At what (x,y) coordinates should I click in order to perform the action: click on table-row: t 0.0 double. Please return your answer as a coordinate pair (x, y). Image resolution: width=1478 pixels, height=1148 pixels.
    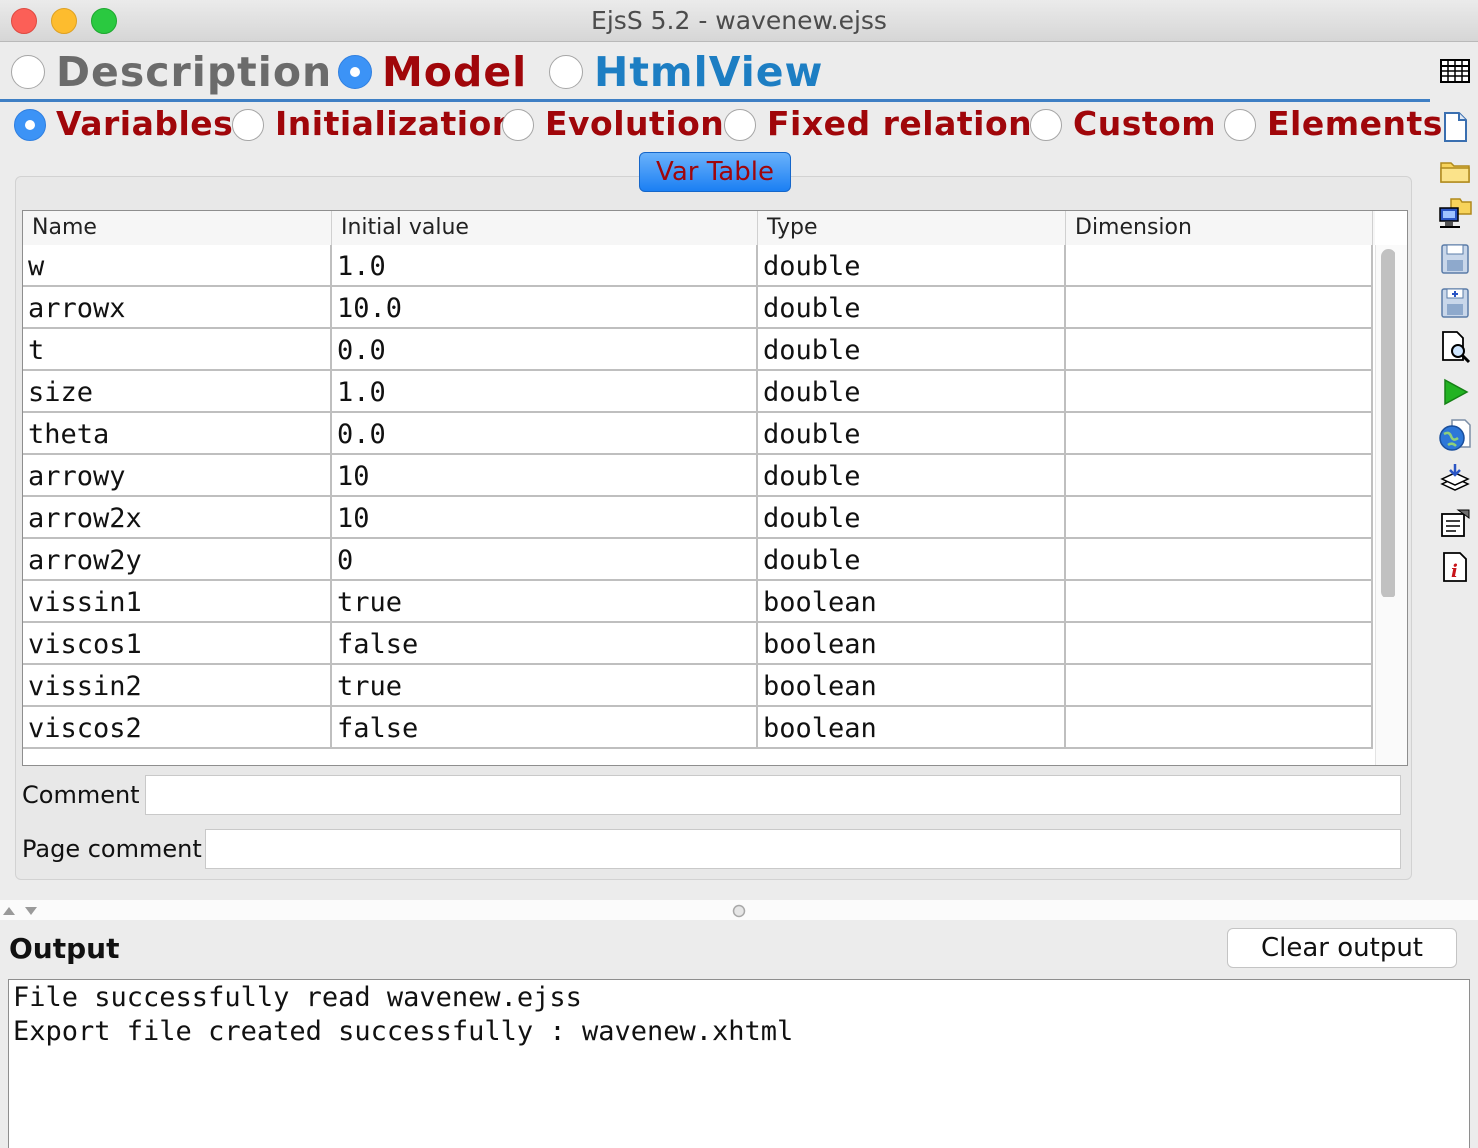
    Looking at the image, I should click on (698, 350).